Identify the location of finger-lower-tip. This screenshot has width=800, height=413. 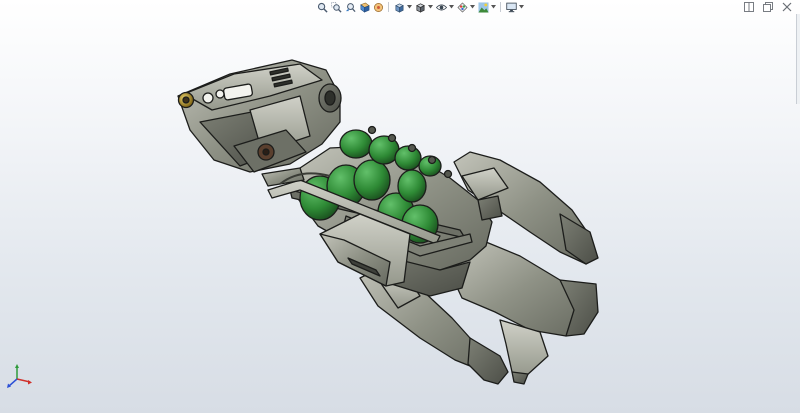
(488, 361).